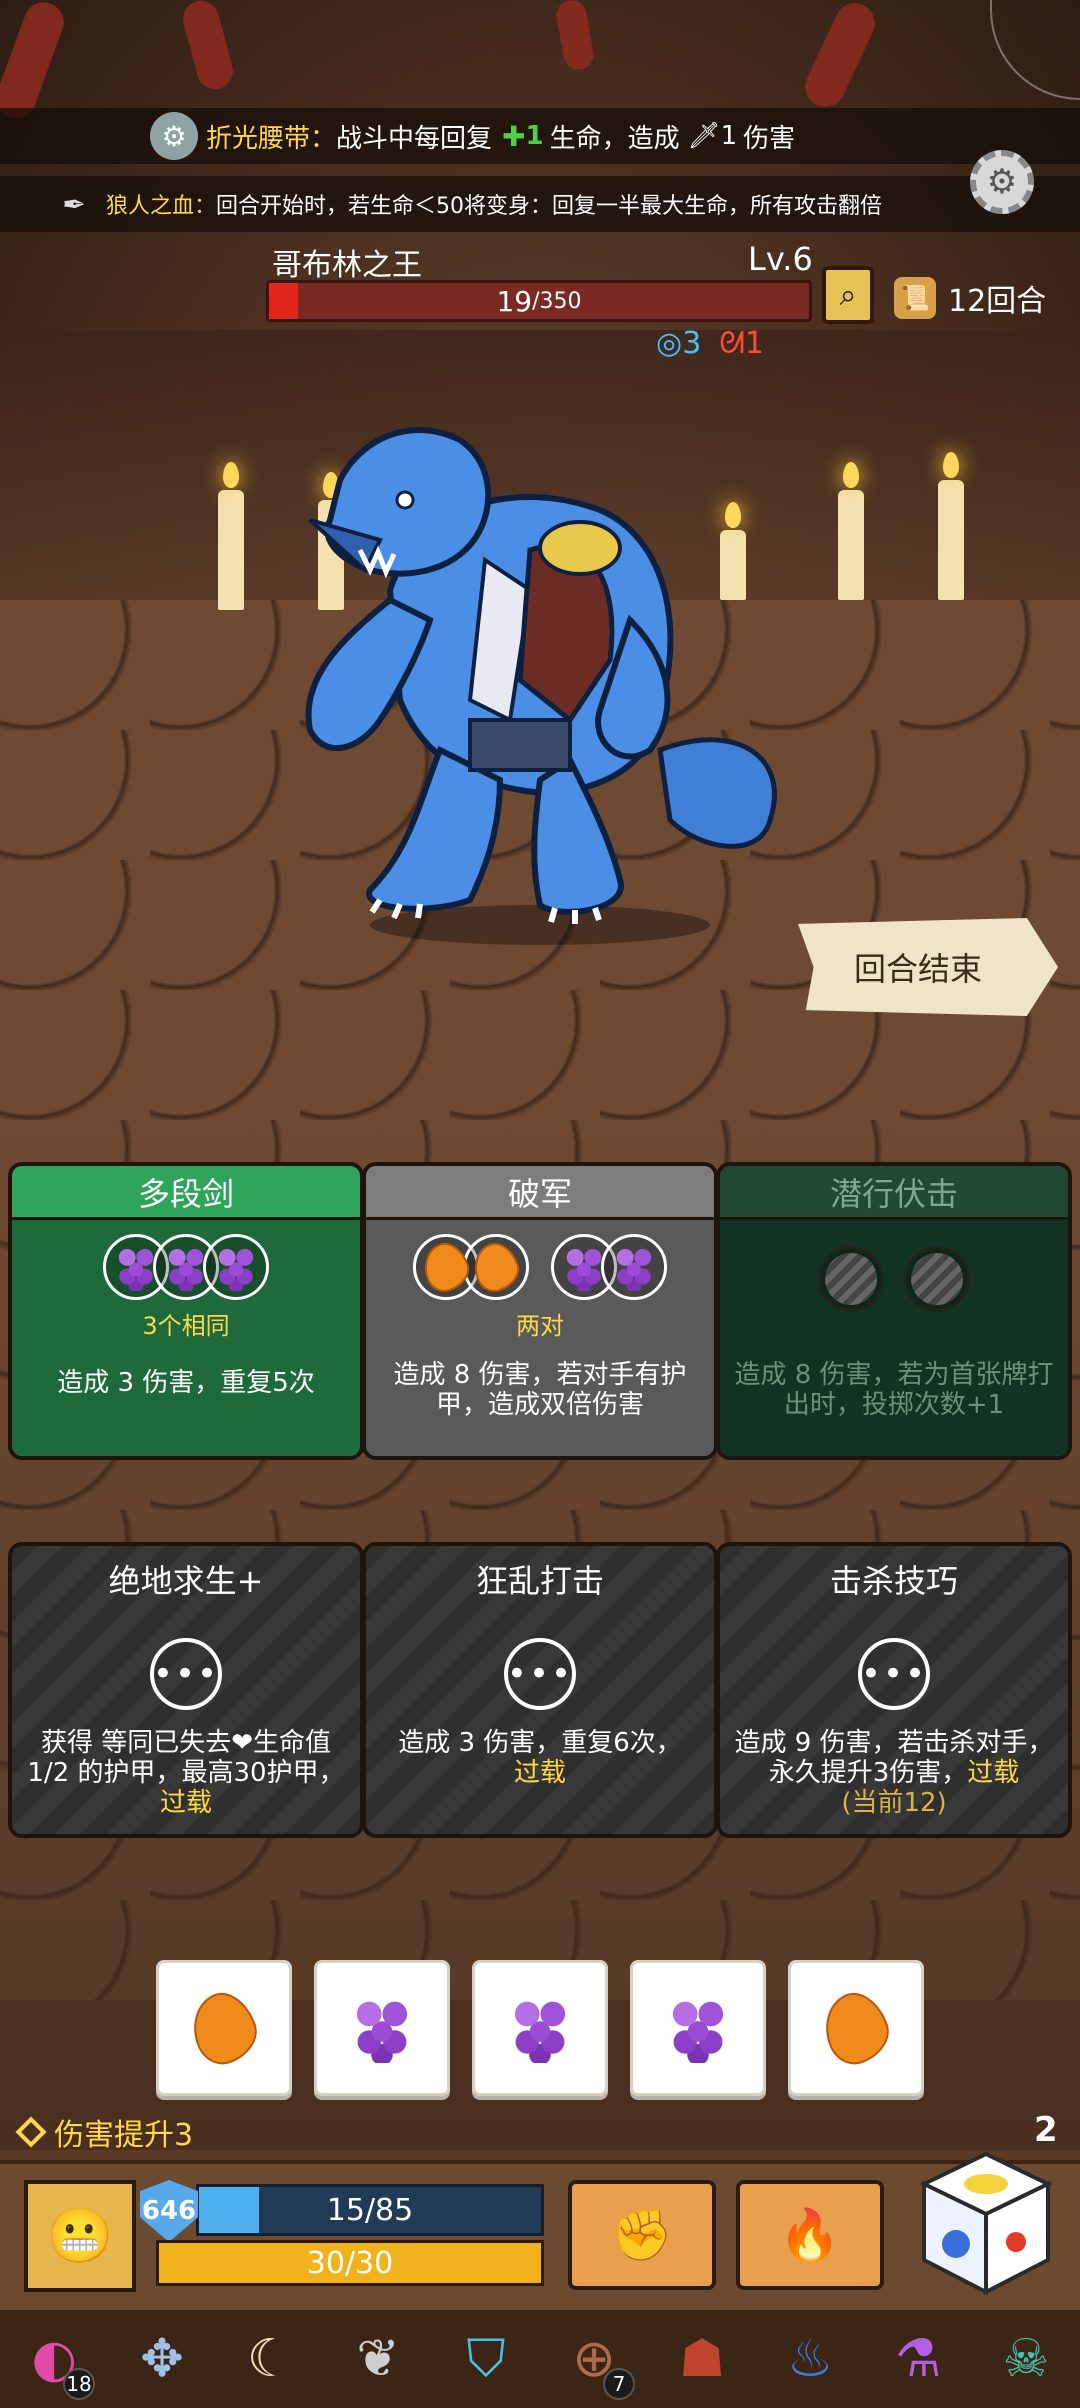 The width and height of the screenshot is (1080, 2408). I want to click on hero-face-icon: 😬, so click(80, 2235).